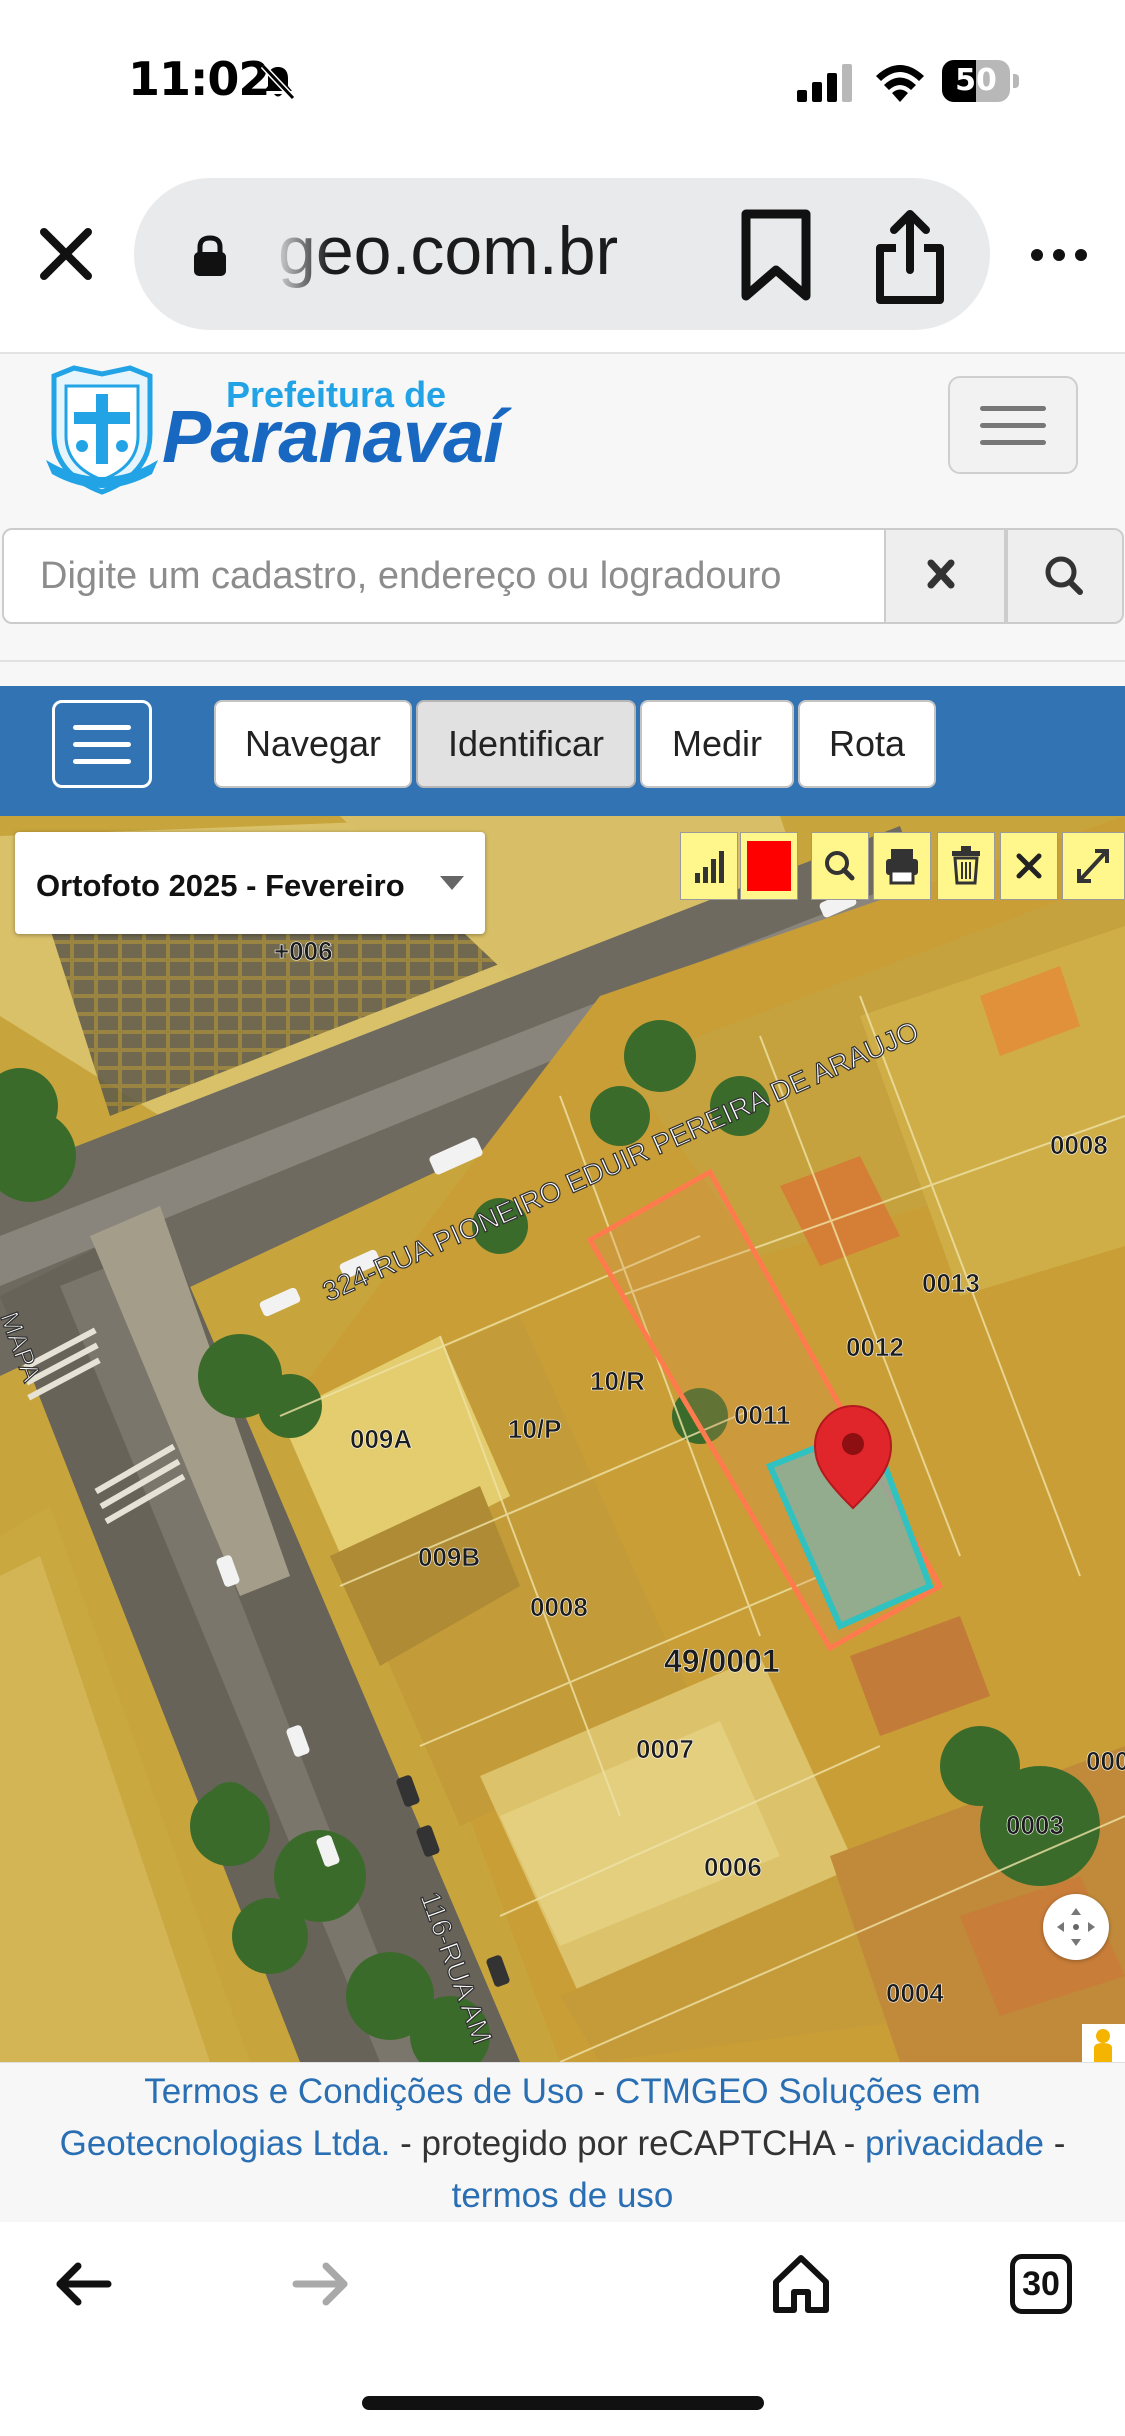 This screenshot has height=2436, width=1125. Describe the element at coordinates (900, 83) in the screenshot. I see `wifi-icon` at that location.